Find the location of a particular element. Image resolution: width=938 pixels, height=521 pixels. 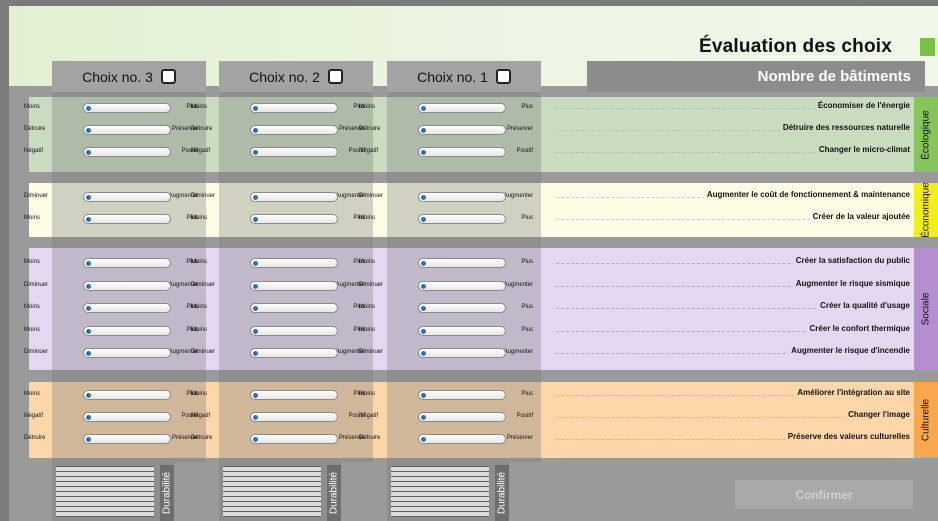

confirm-button: Confirmer is located at coordinates (824, 494).